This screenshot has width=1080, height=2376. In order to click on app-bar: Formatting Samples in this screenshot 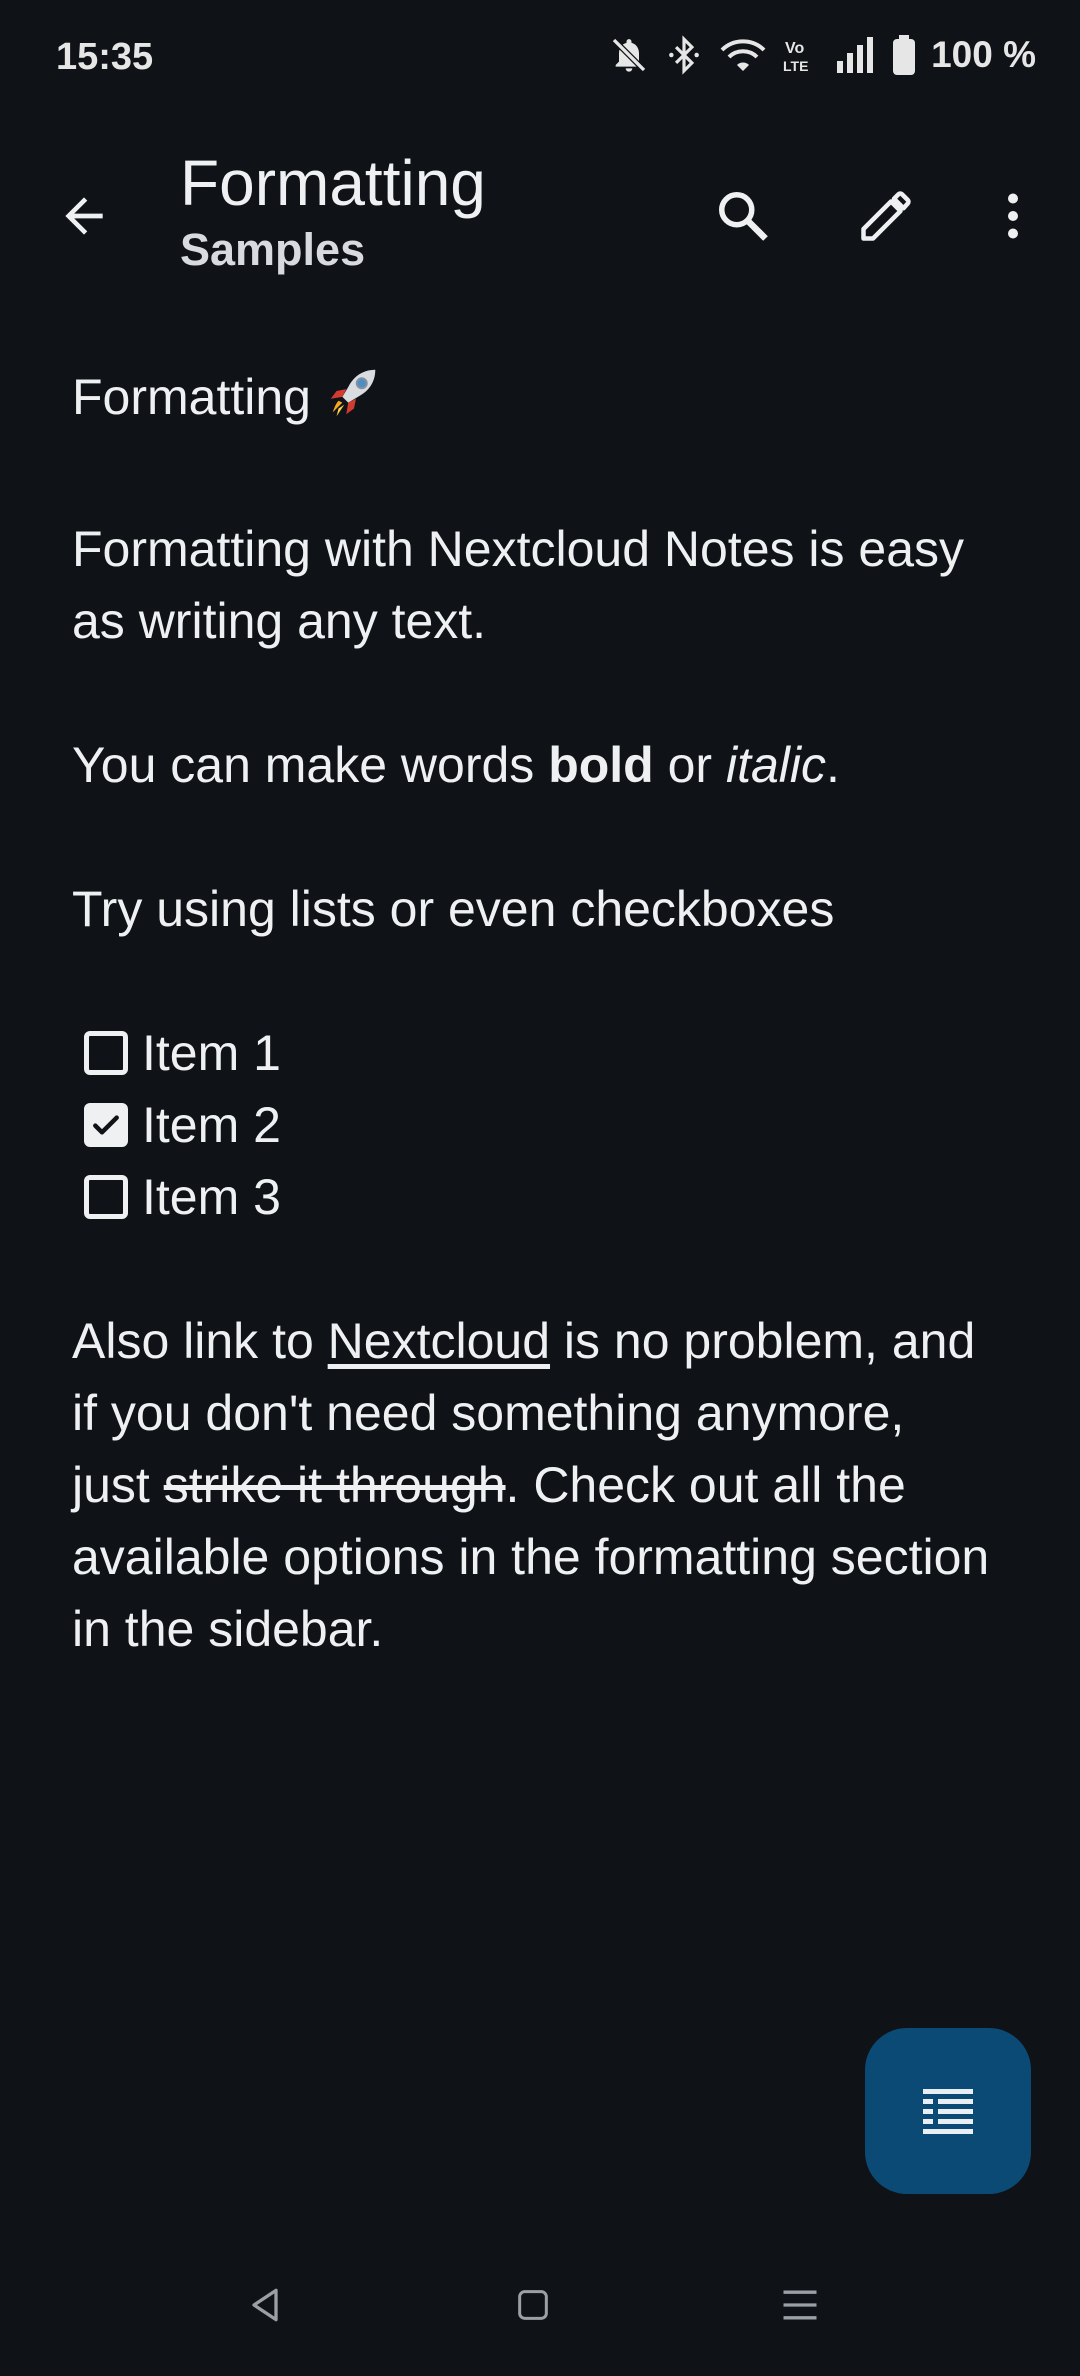, I will do `click(540, 215)`.